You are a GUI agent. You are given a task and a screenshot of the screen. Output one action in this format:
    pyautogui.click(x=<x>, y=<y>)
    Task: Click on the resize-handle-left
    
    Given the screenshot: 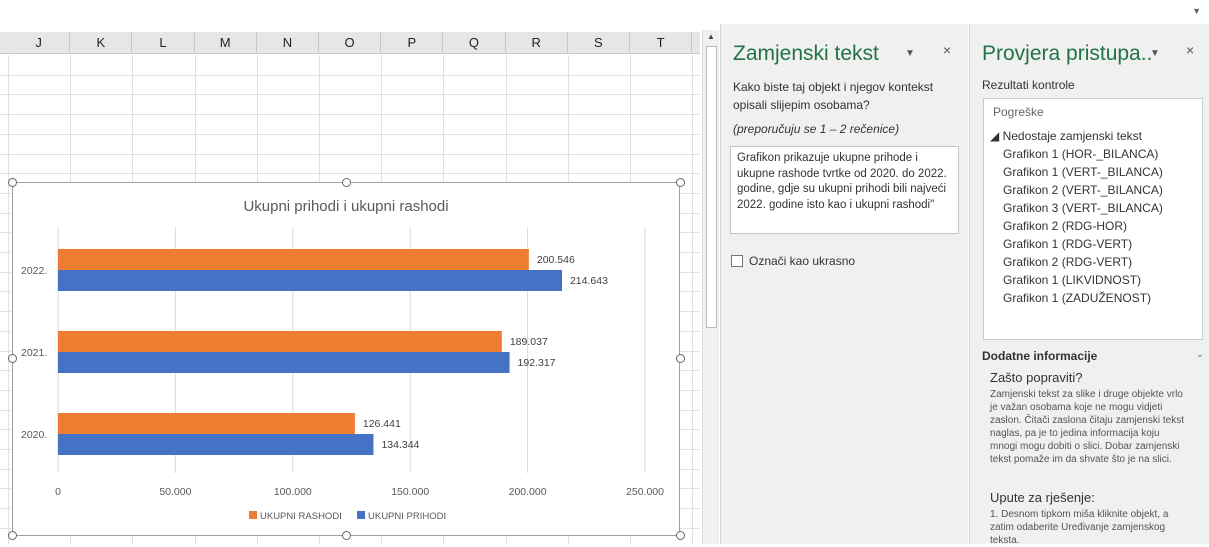 What is the action you would take?
    pyautogui.click(x=12, y=358)
    